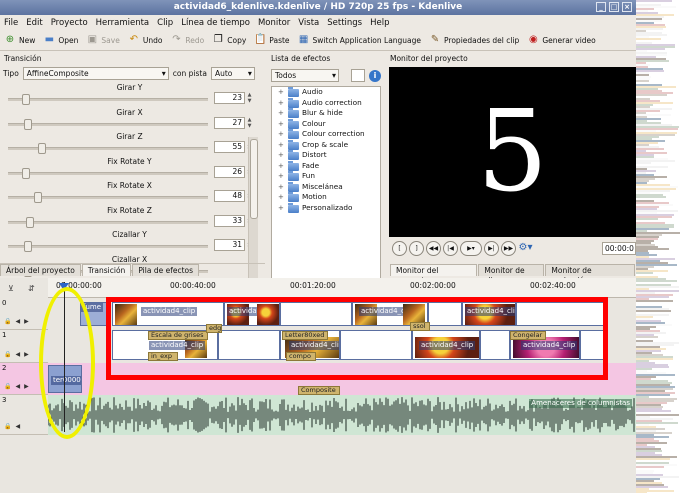 The image size is (680, 493). What do you see at coordinates (619, 248) in the screenshot?
I see `monitor-timecode: 00:00:0` at bounding box center [619, 248].